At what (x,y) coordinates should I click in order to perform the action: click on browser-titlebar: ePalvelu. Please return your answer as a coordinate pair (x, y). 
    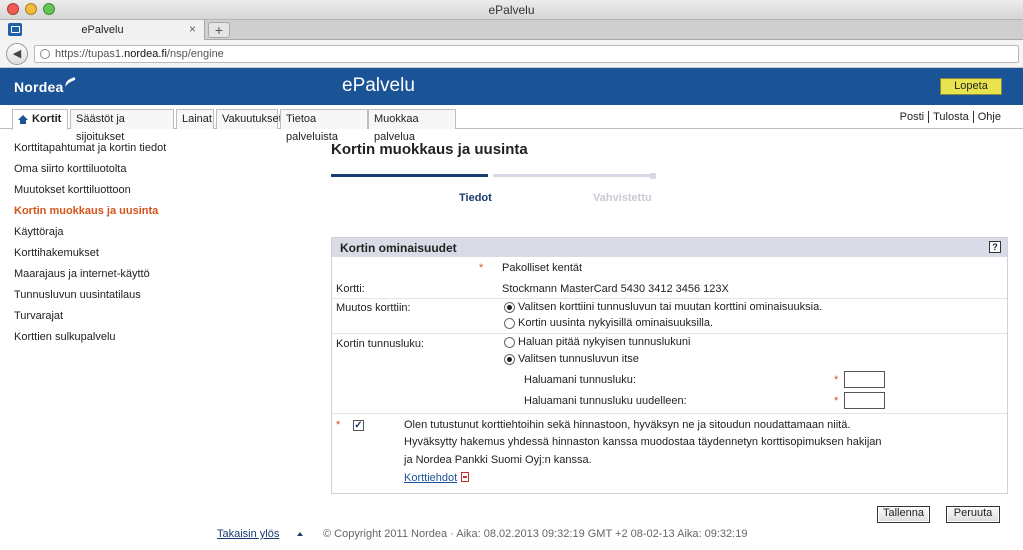
    Looking at the image, I should click on (511, 10).